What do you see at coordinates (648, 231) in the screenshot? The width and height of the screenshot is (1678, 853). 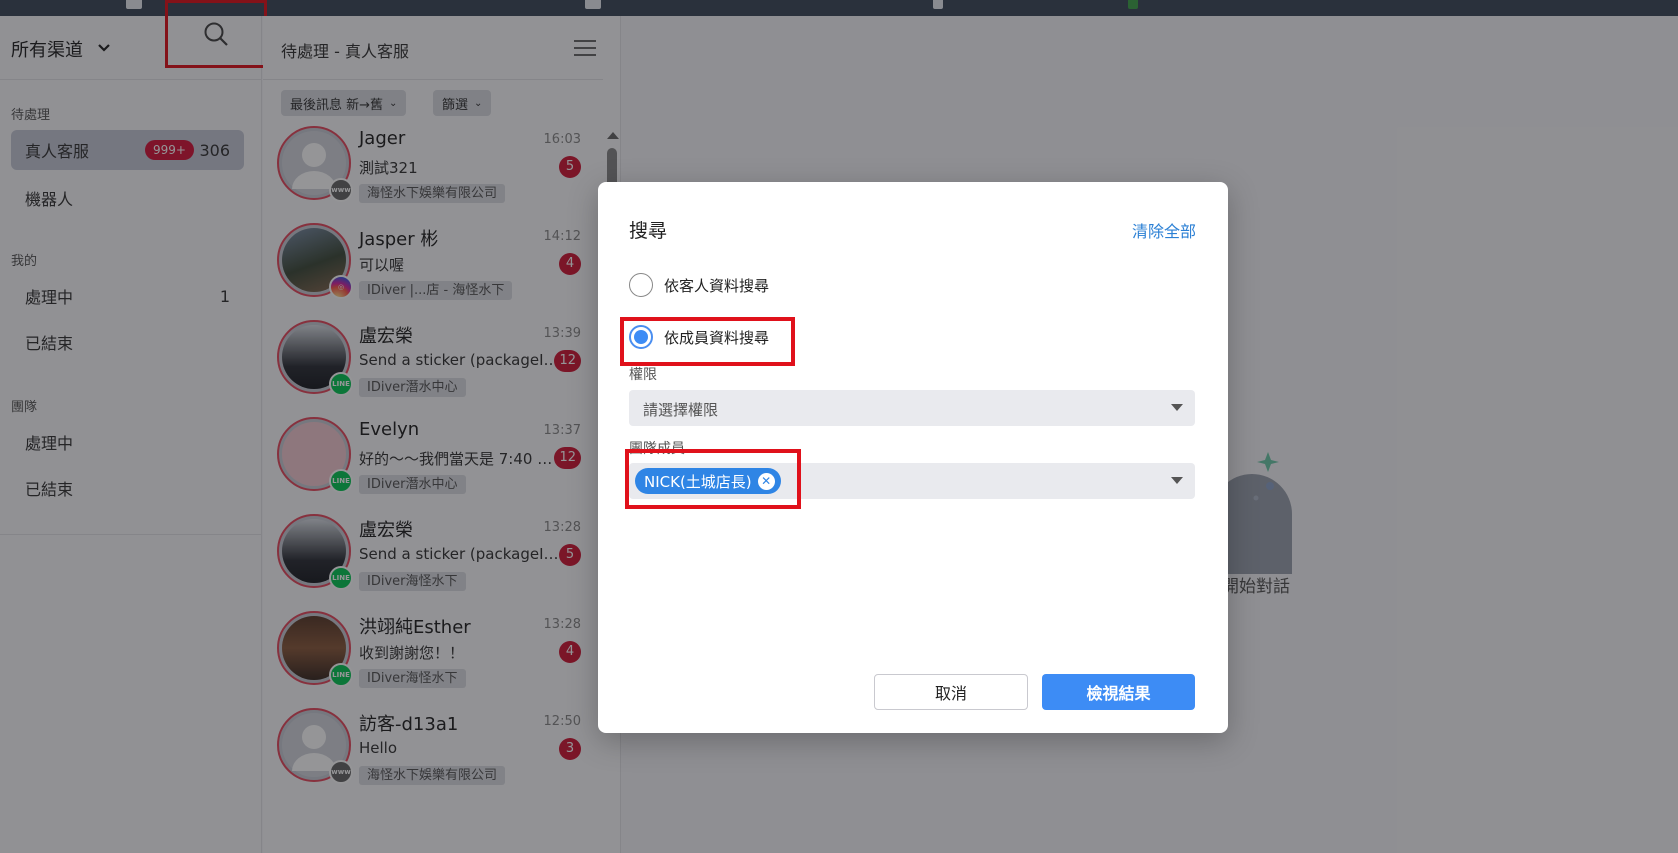 I see `modal-title: 搜尋` at bounding box center [648, 231].